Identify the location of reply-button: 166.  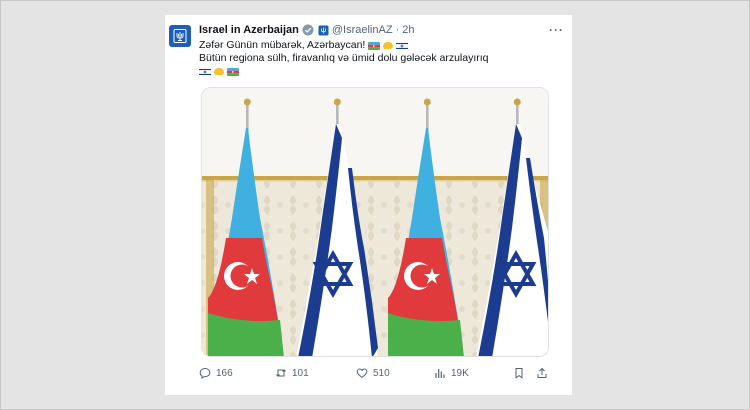
(216, 373).